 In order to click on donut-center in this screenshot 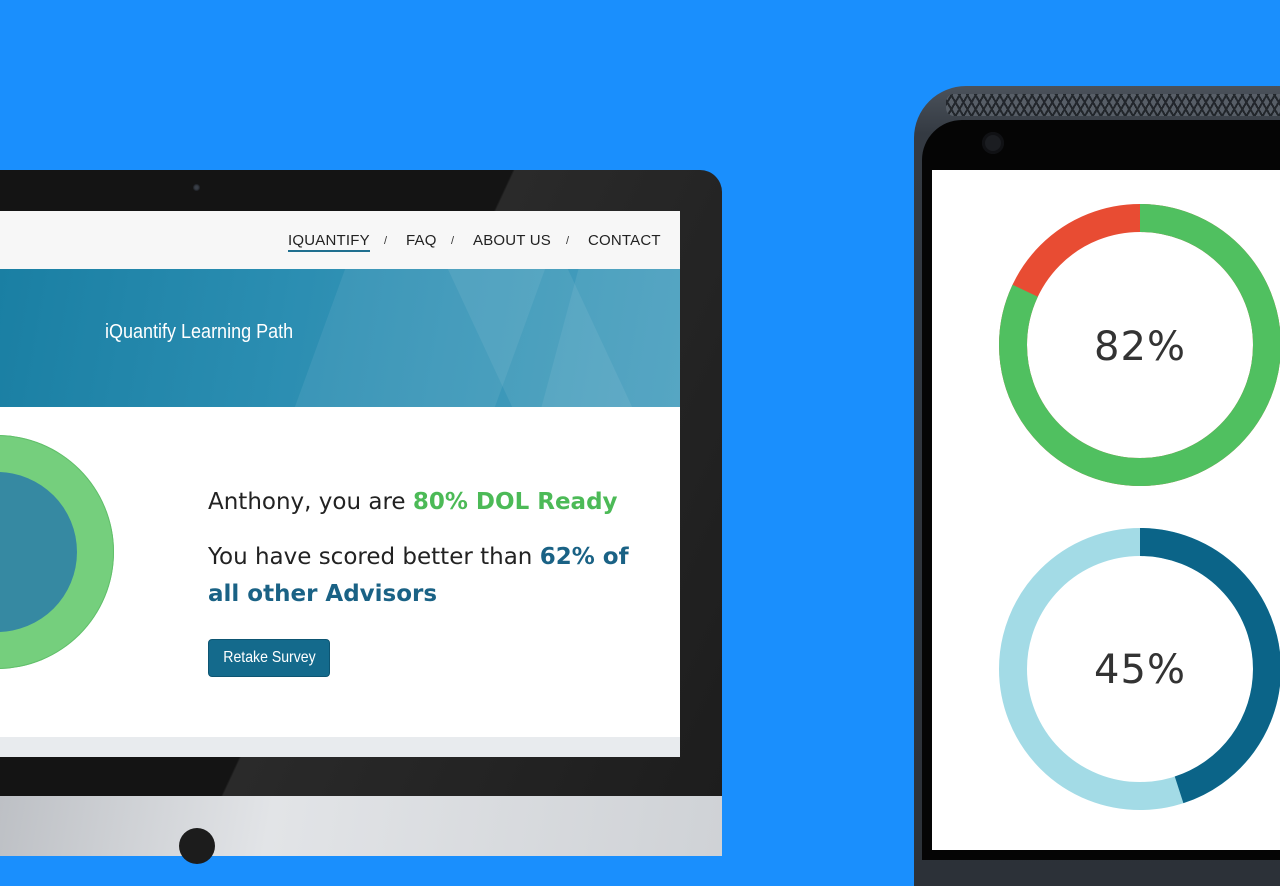, I will do `click(38, 552)`.